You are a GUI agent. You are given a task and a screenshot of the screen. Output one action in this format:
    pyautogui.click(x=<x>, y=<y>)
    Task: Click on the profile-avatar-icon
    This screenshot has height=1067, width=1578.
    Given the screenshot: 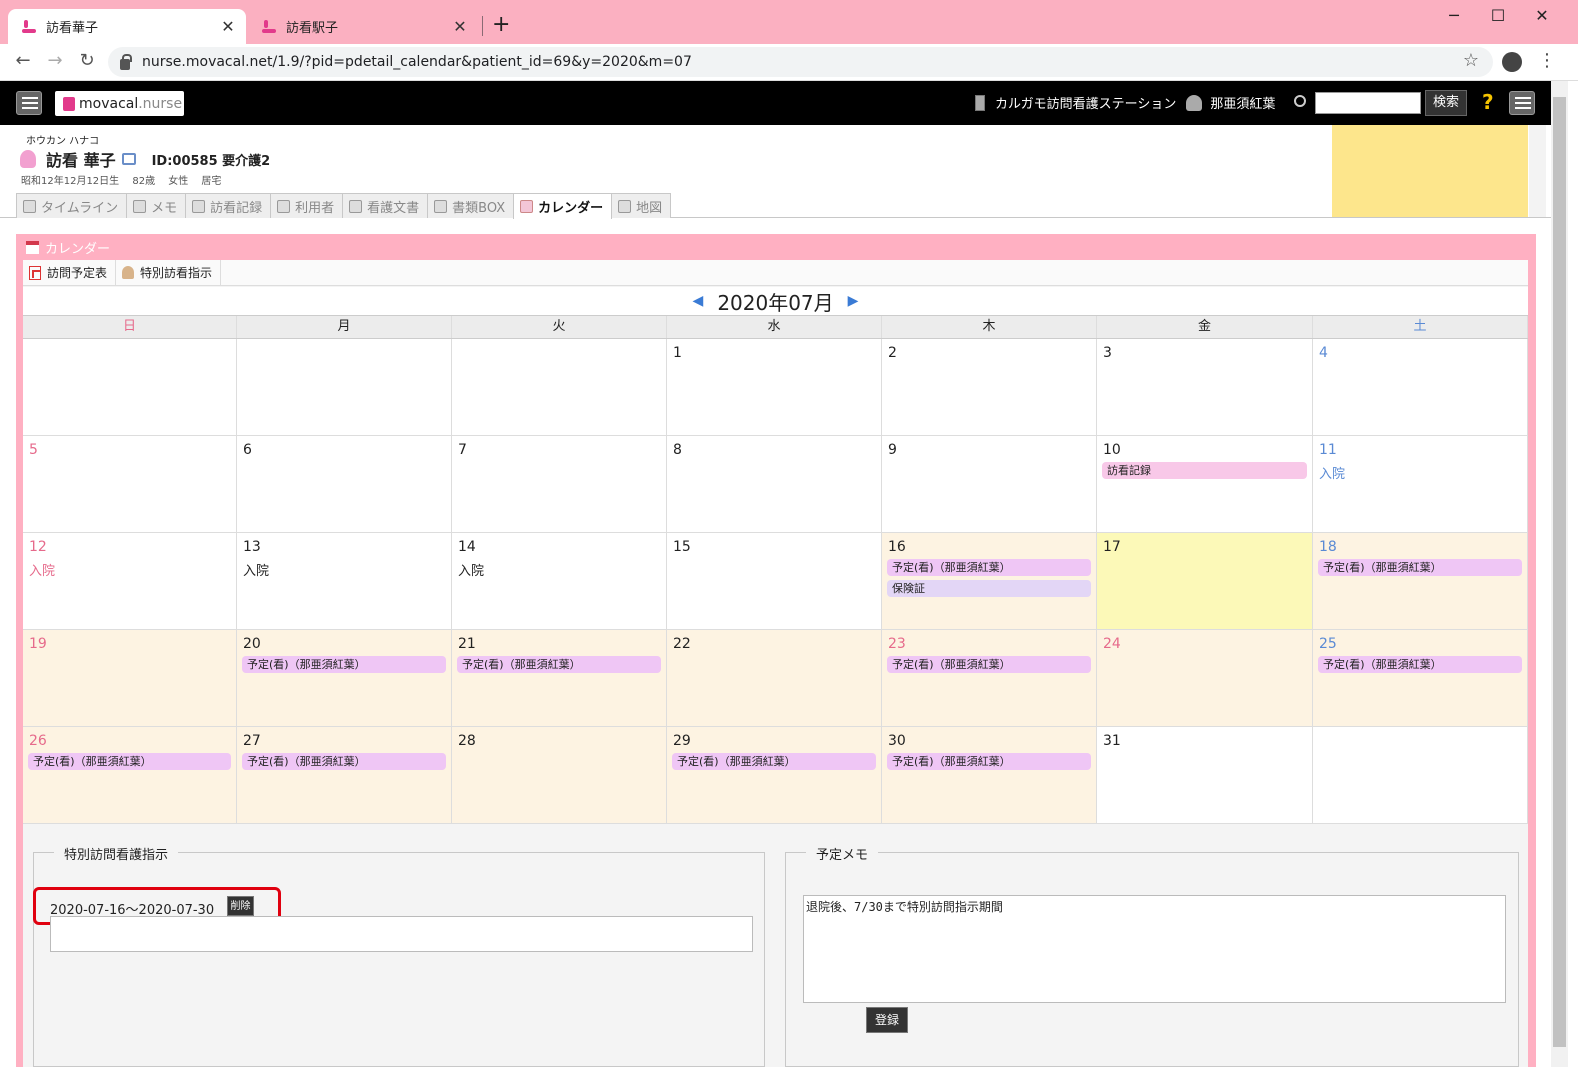 What is the action you would take?
    pyautogui.click(x=1512, y=62)
    